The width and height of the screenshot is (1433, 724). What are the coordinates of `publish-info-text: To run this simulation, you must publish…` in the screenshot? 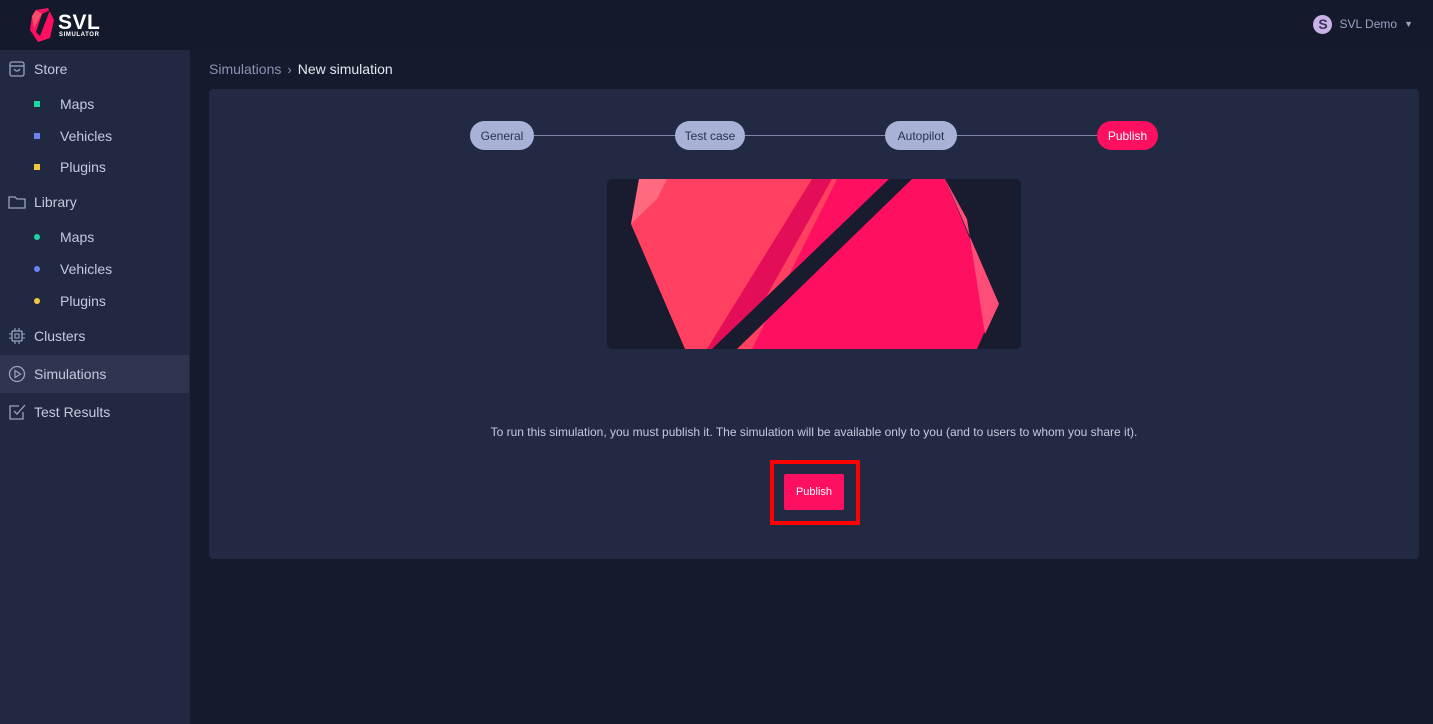 It's located at (814, 432).